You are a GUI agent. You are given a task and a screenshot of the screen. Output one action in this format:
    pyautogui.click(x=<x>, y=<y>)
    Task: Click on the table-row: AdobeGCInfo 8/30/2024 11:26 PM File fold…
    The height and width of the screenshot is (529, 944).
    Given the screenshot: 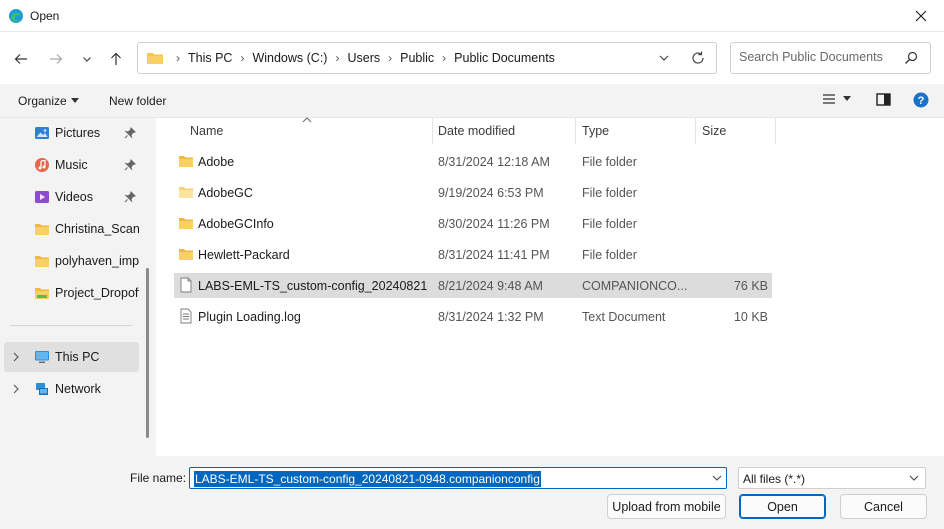 What is the action you would take?
    pyautogui.click(x=473, y=223)
    